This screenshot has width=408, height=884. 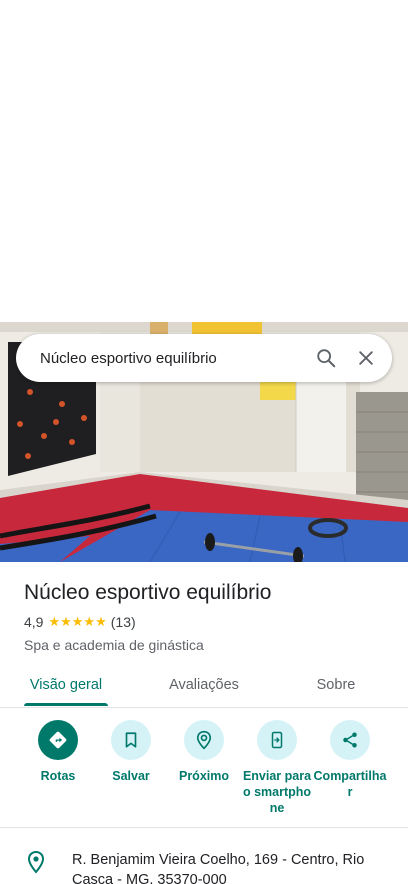 I want to click on tab-about: Sobre, so click(x=336, y=685).